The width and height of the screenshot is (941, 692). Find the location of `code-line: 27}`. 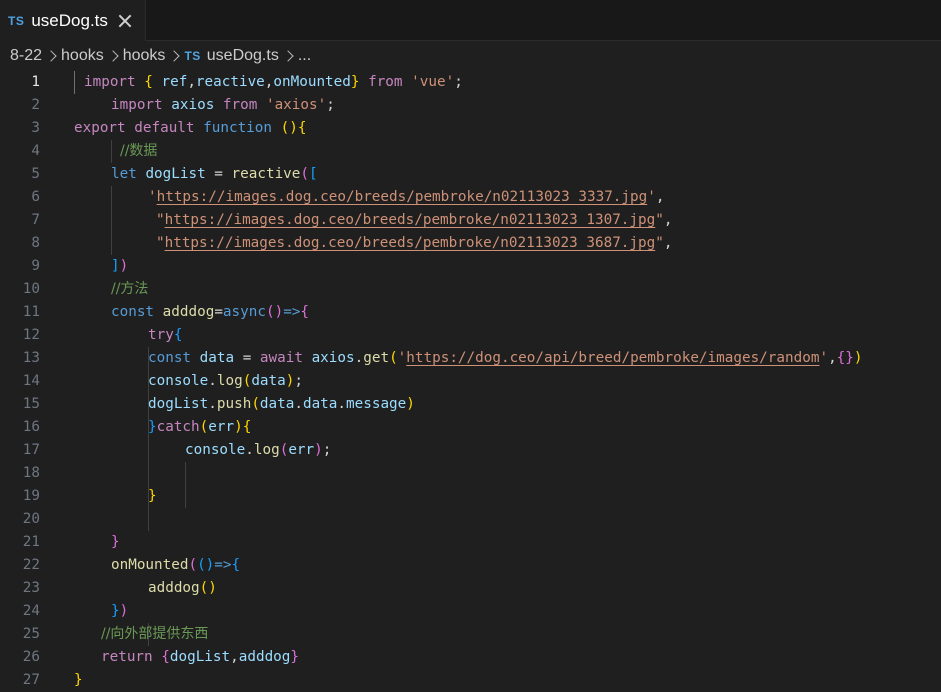

code-line: 27} is located at coordinates (470, 680).